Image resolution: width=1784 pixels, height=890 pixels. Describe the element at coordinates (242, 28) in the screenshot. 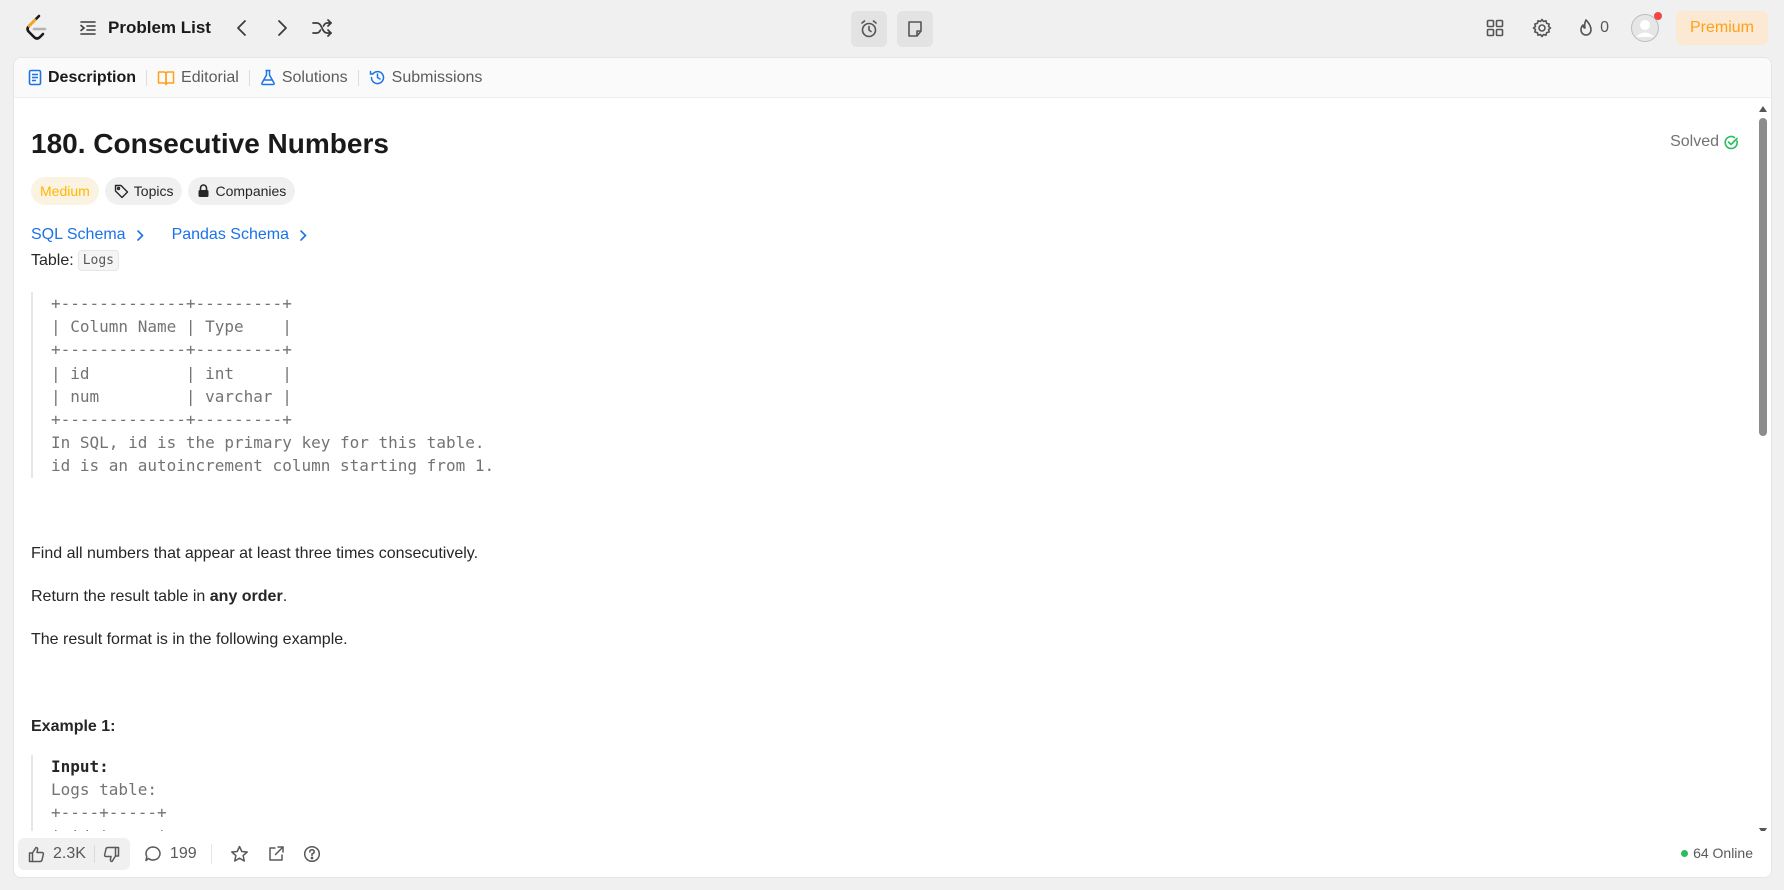

I see `prev-problem-icon` at that location.